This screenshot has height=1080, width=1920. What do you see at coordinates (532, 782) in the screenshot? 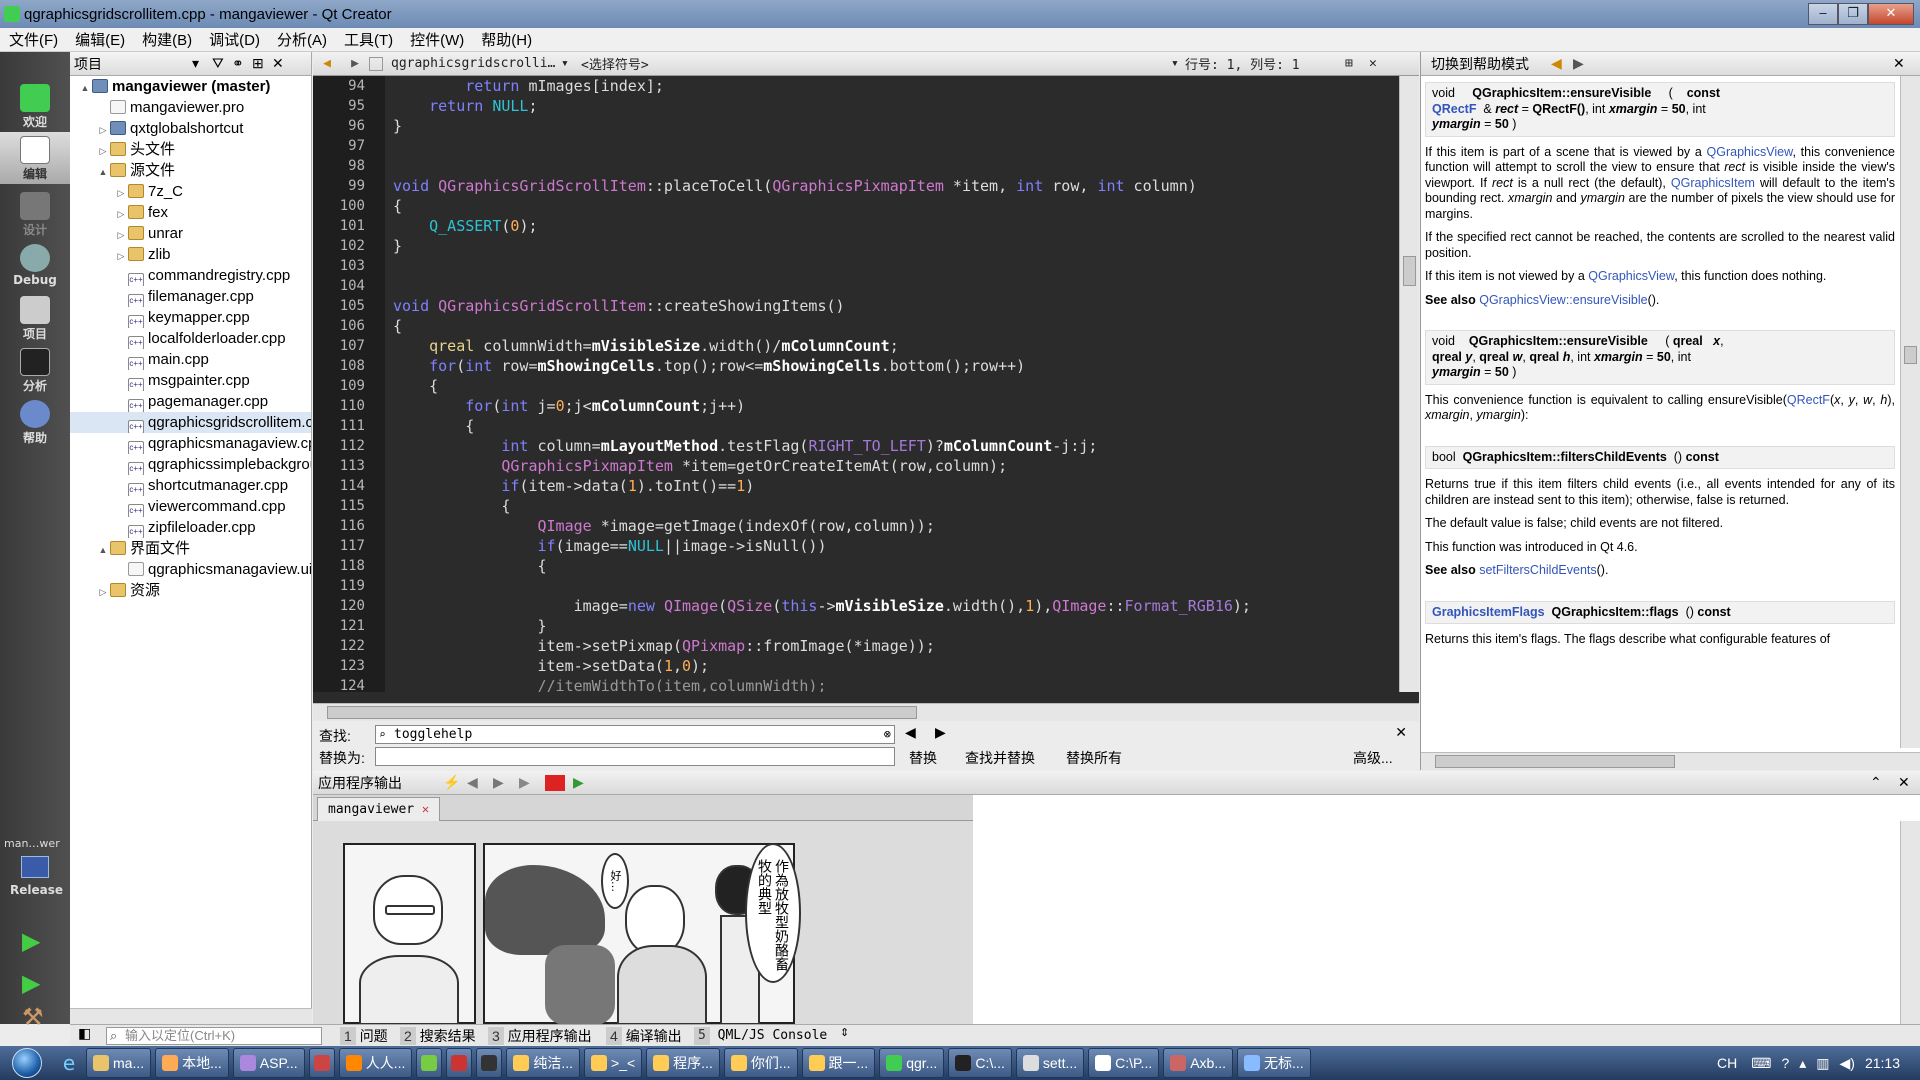
I see `run-output-icon: ▶` at bounding box center [532, 782].